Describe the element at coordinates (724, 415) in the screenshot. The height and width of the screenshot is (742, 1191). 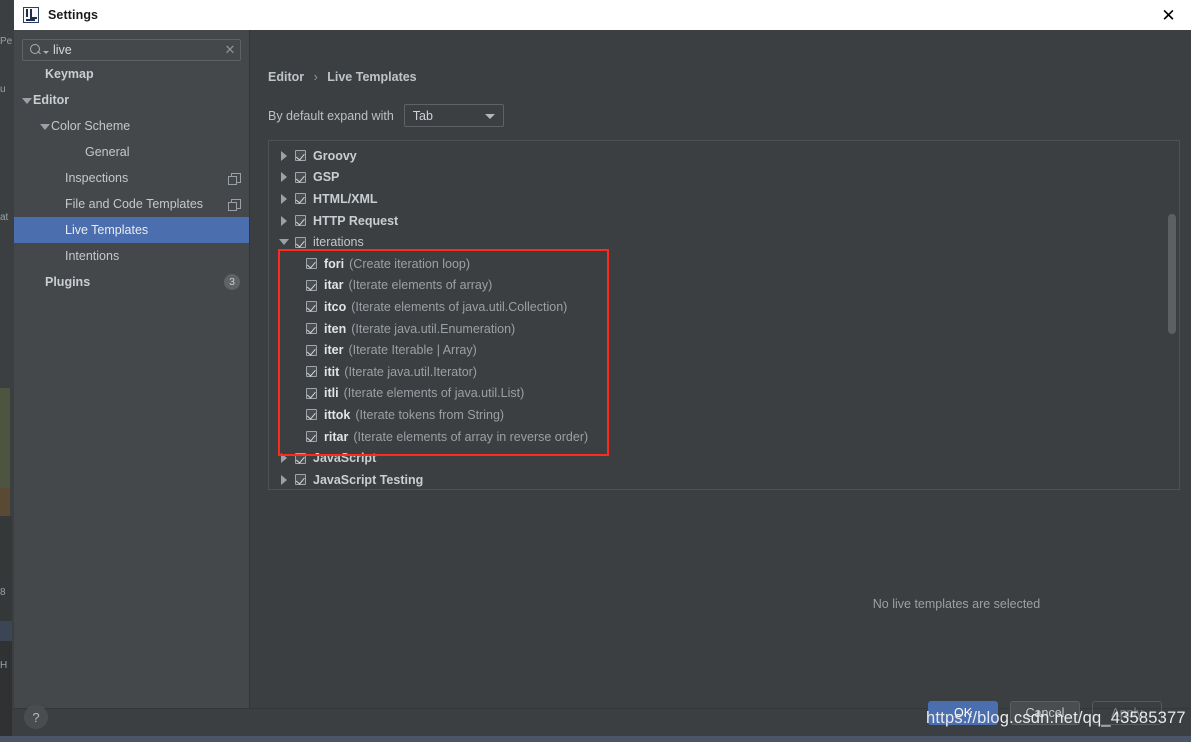
I see `template-item-row: ittok (Iterate tokens from String)` at that location.